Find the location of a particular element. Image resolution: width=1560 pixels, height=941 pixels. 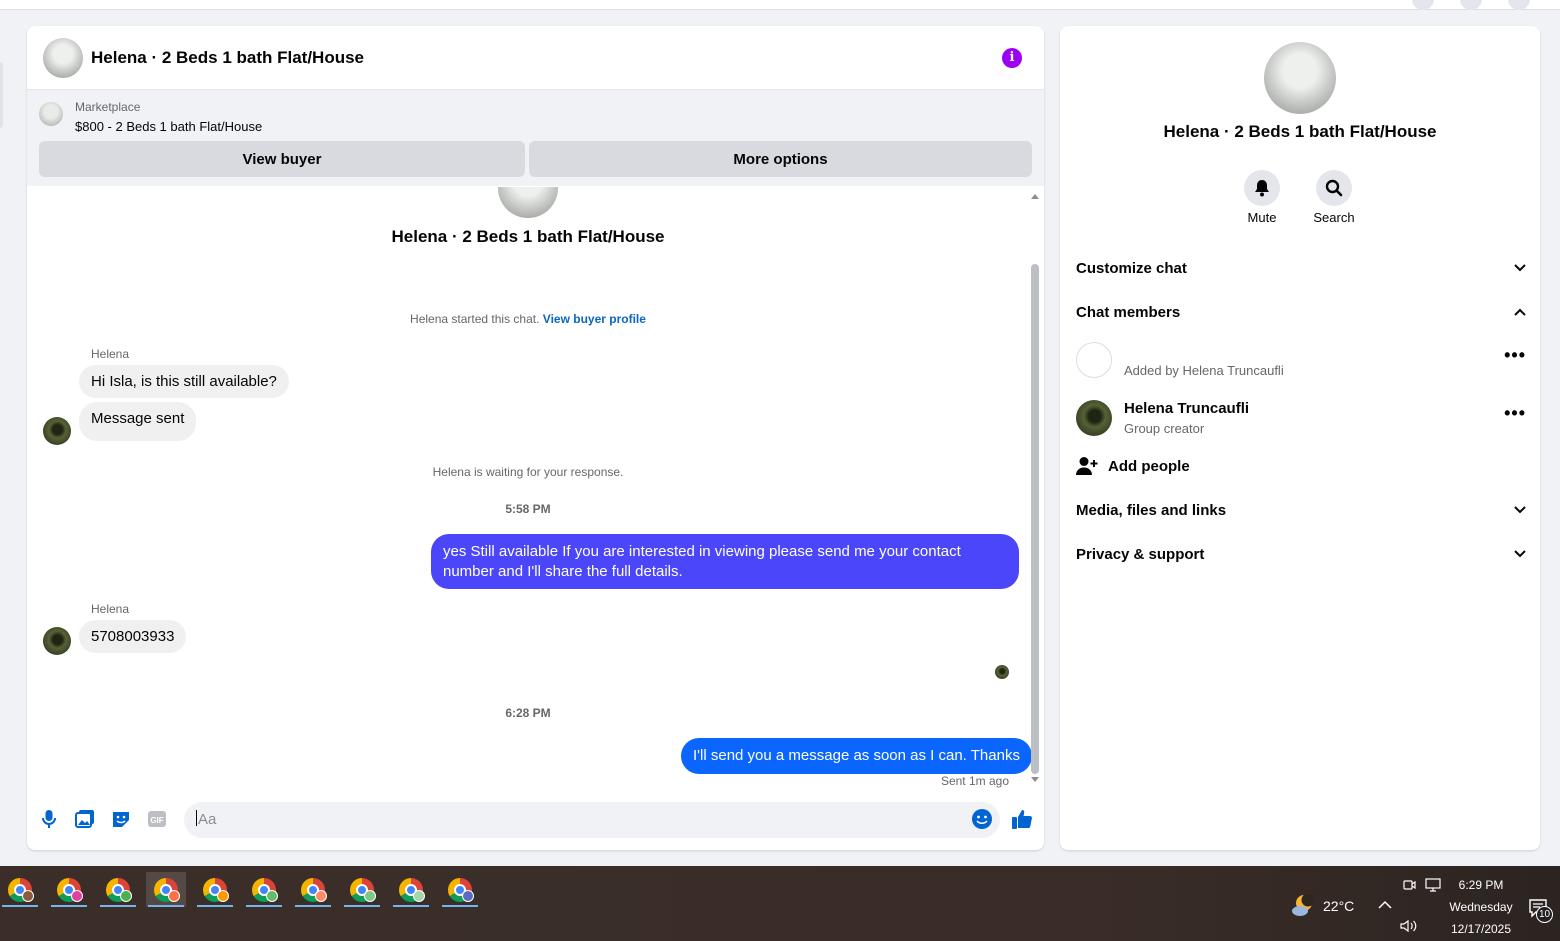

conversation-avatar is located at coordinates (63, 57).